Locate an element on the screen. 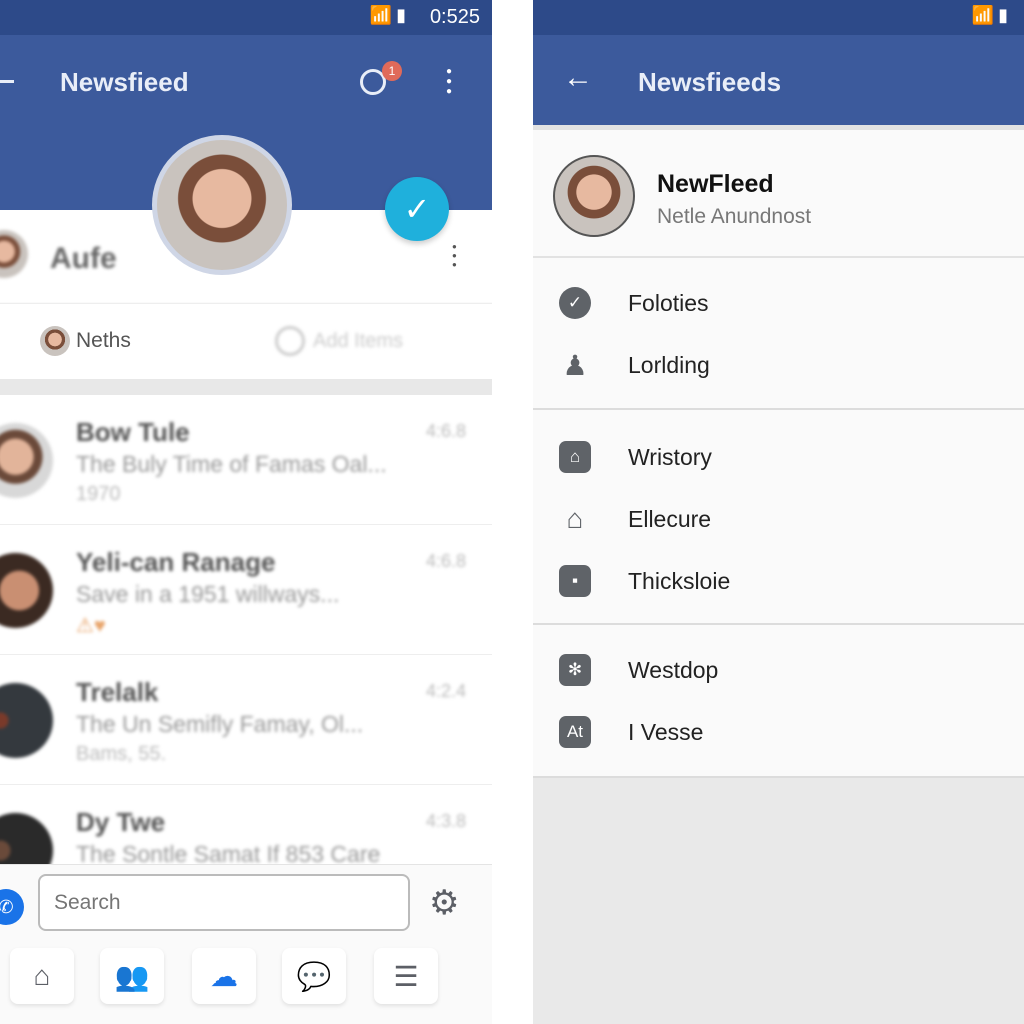 The width and height of the screenshot is (1024, 1024). menu-group-2: ⌂ Wristory ⌂ Ellecure ▪ Thicksloie is located at coordinates (778, 517).